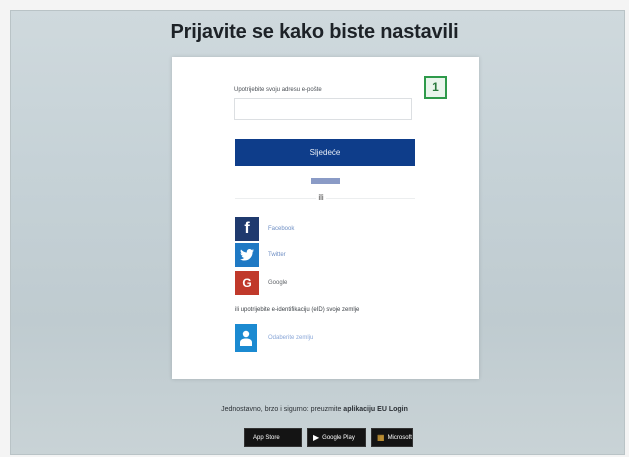  What do you see at coordinates (282, 409) in the screenshot?
I see `footer-prefix: Jednostavno, brzo i sigurno: preuzmite` at bounding box center [282, 409].